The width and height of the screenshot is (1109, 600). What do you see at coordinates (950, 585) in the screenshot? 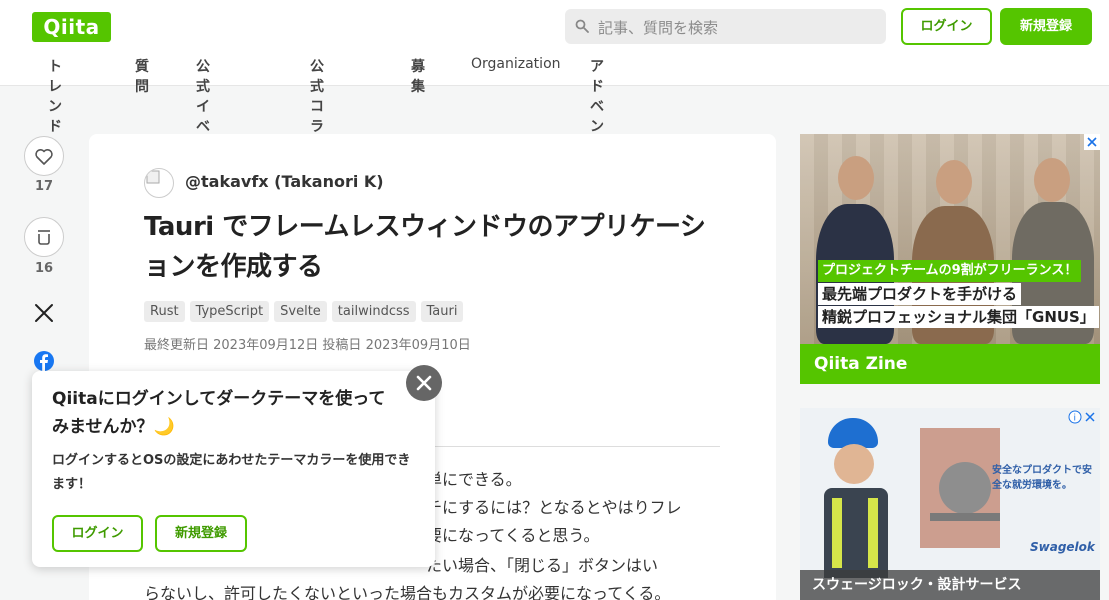
I see `ad-footer: スウェージロック・設計サービス` at bounding box center [950, 585].